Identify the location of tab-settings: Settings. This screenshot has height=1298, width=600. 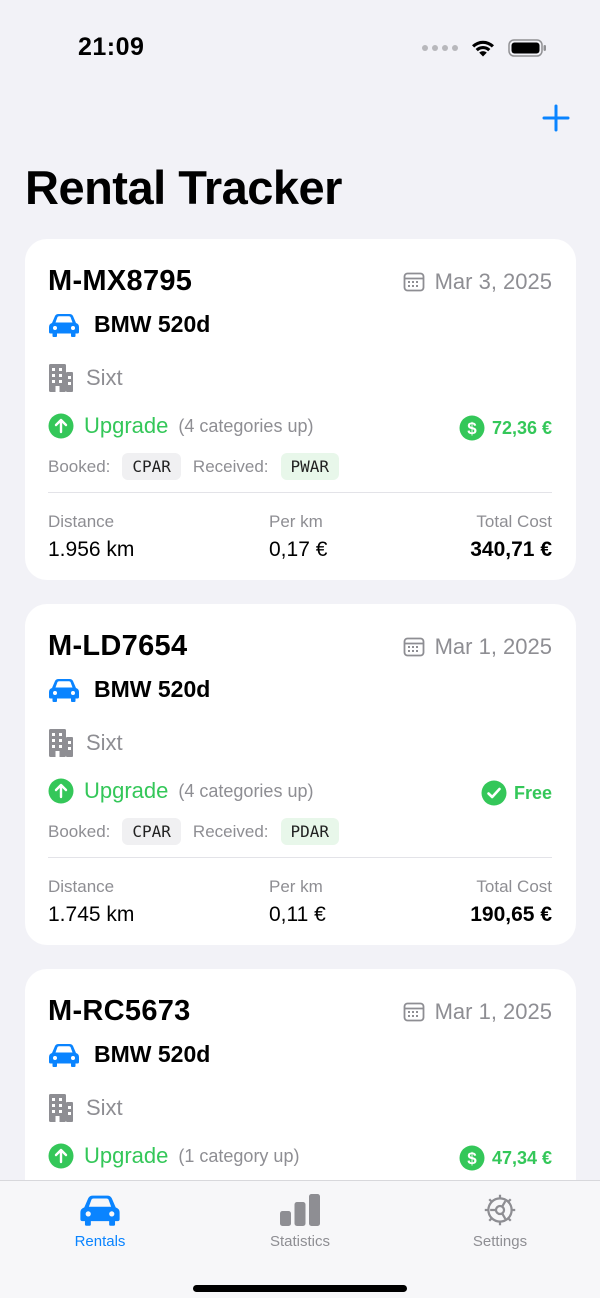
(500, 1221).